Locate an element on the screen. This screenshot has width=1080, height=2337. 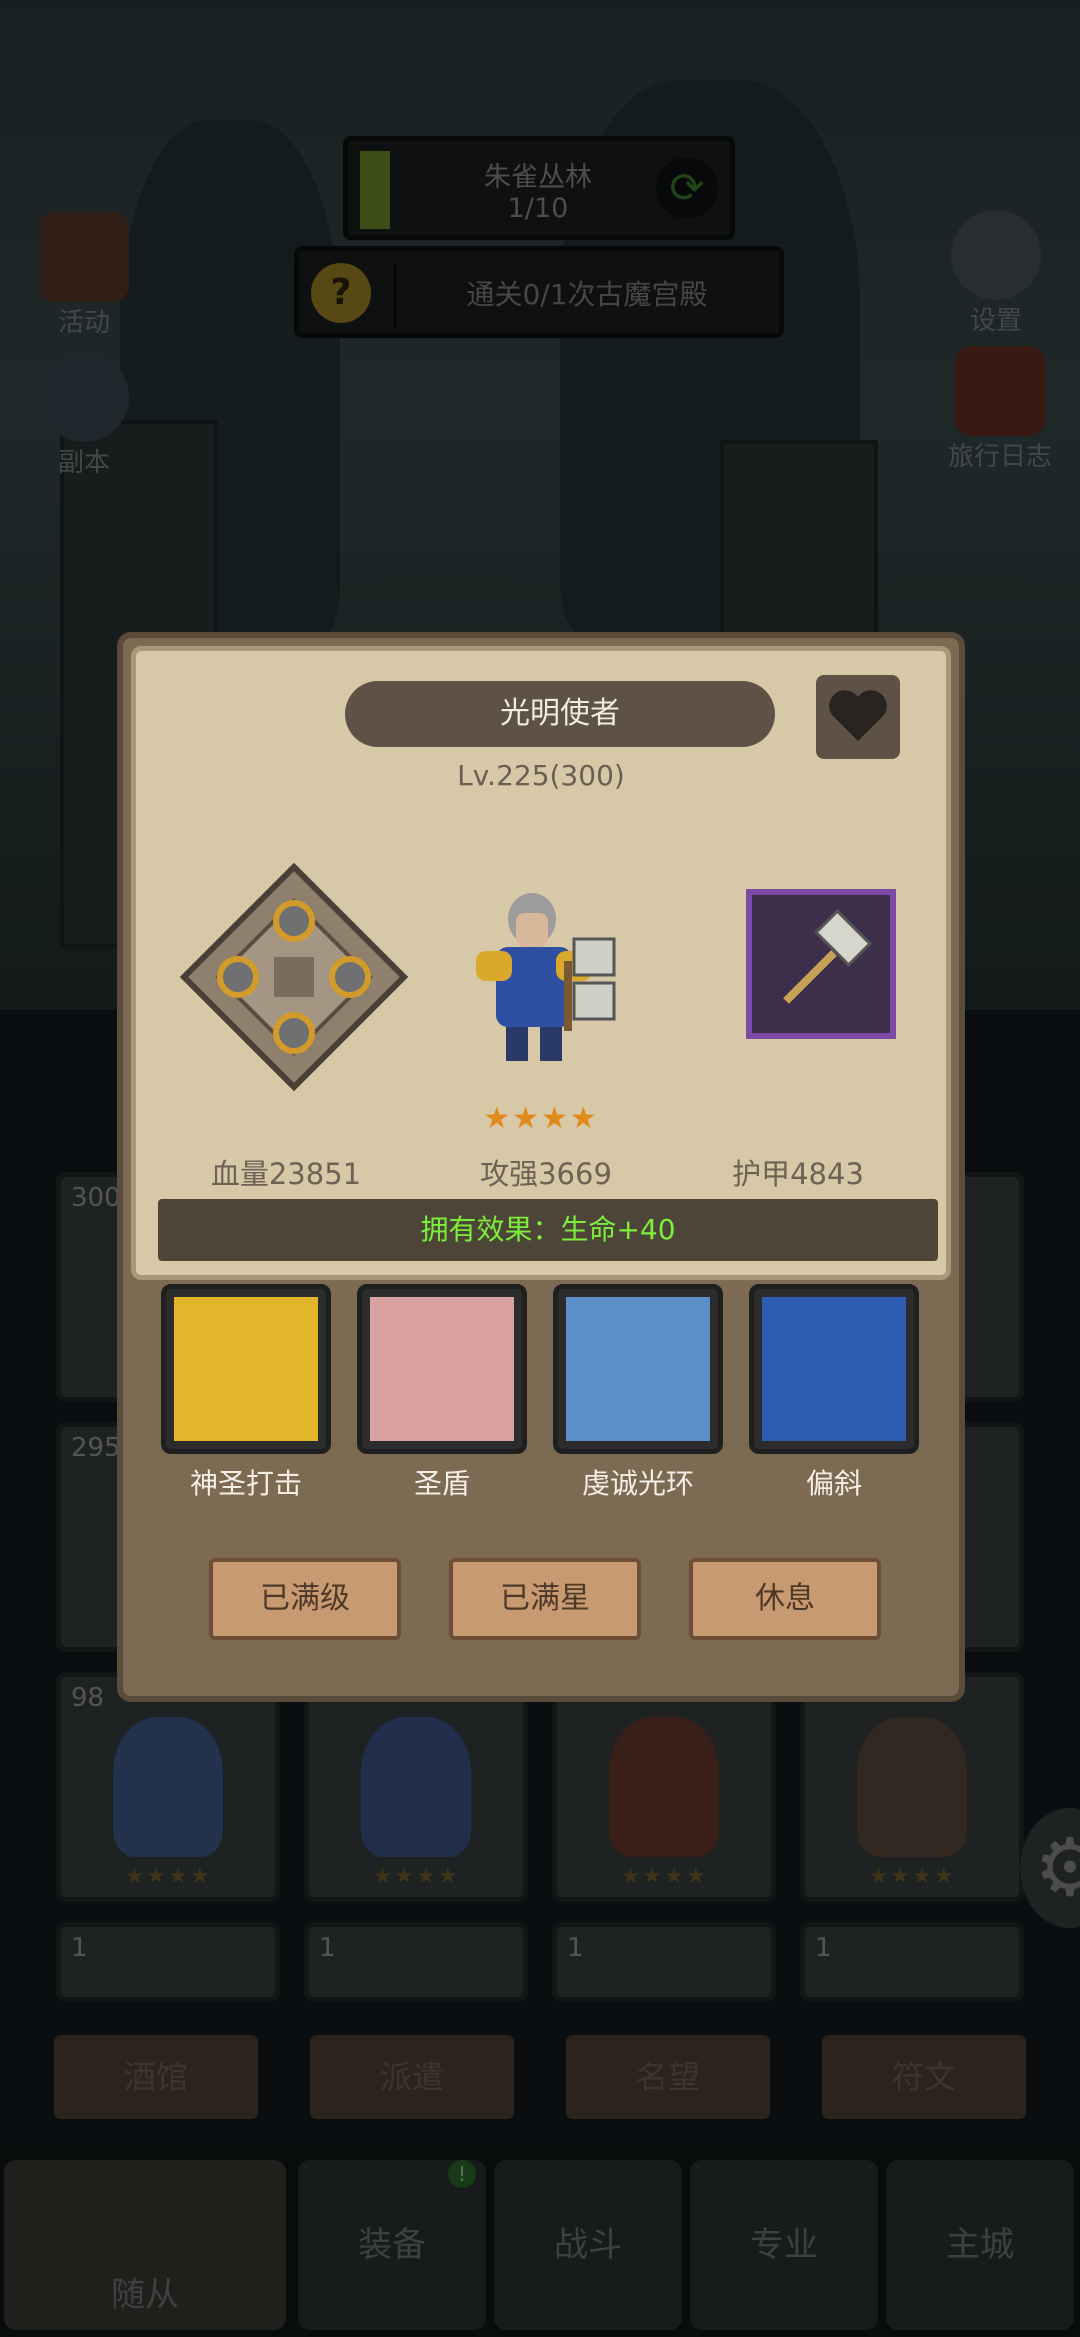
weapon-slot is located at coordinates (821, 964).